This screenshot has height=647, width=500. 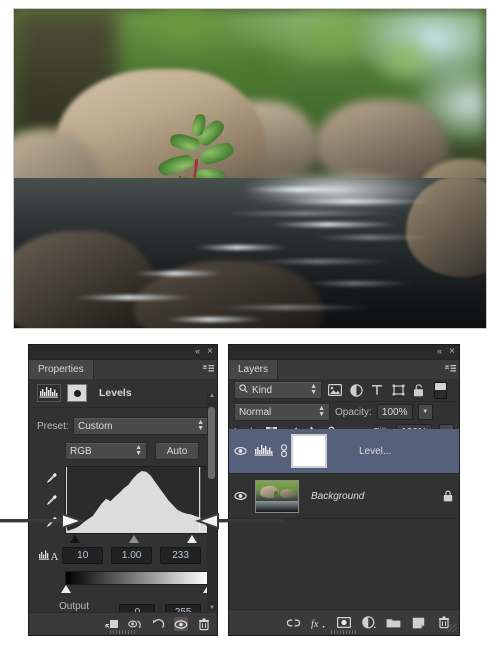 I want to click on channel-value: RGB, so click(x=81, y=451).